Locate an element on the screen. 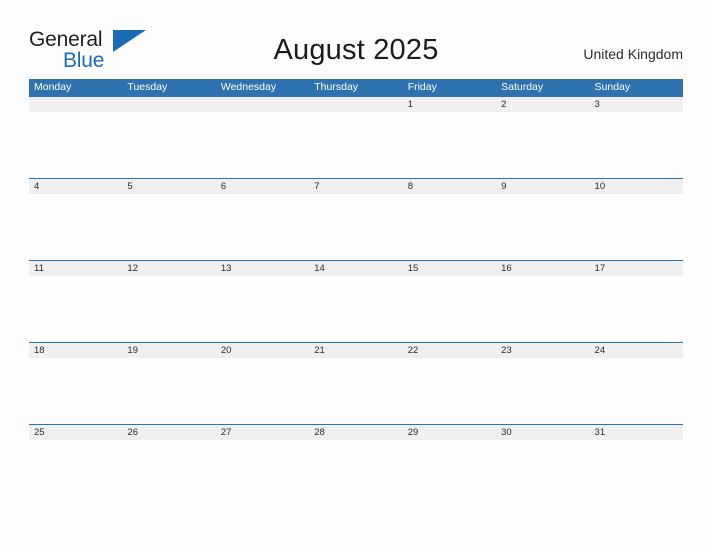 This screenshot has height=550, width=712. date-cell: 21 is located at coordinates (355, 350).